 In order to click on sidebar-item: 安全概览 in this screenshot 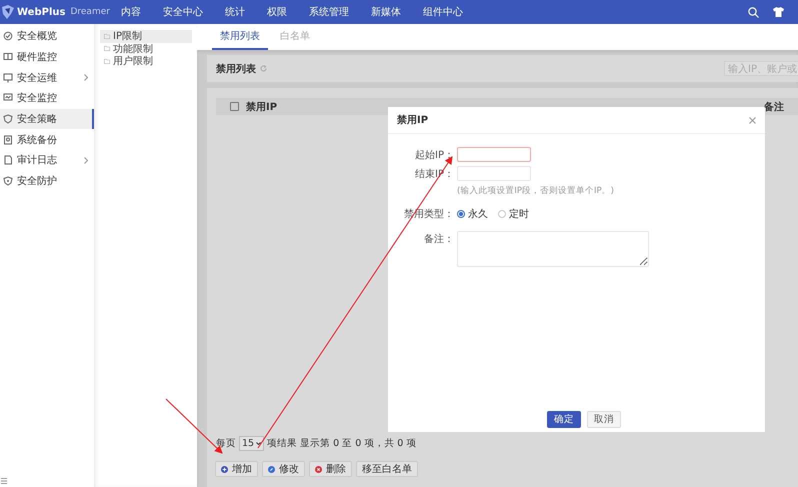, I will do `click(47, 36)`.